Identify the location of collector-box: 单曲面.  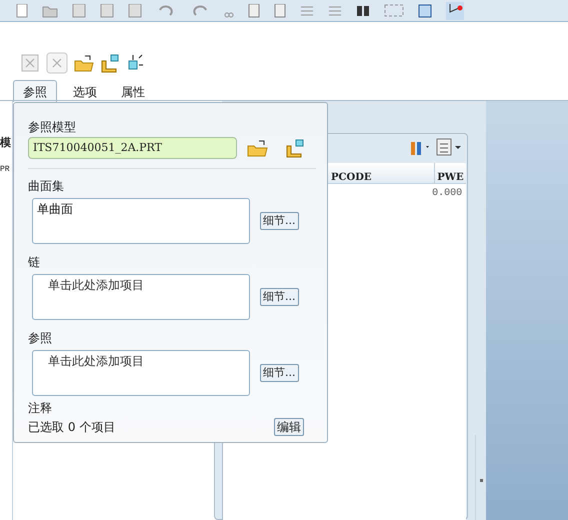
(141, 221).